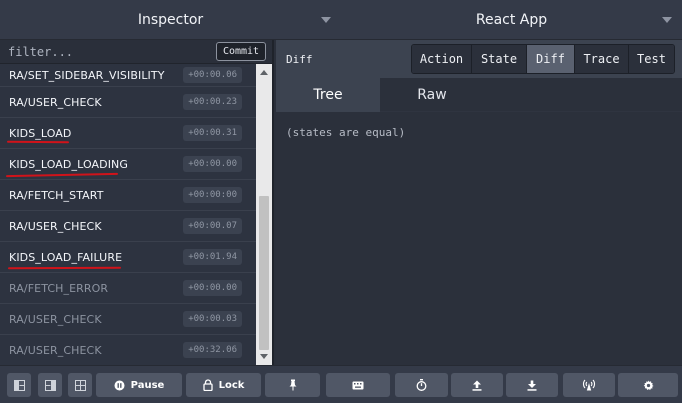 This screenshot has height=403, width=682. I want to click on import-button, so click(477, 385).